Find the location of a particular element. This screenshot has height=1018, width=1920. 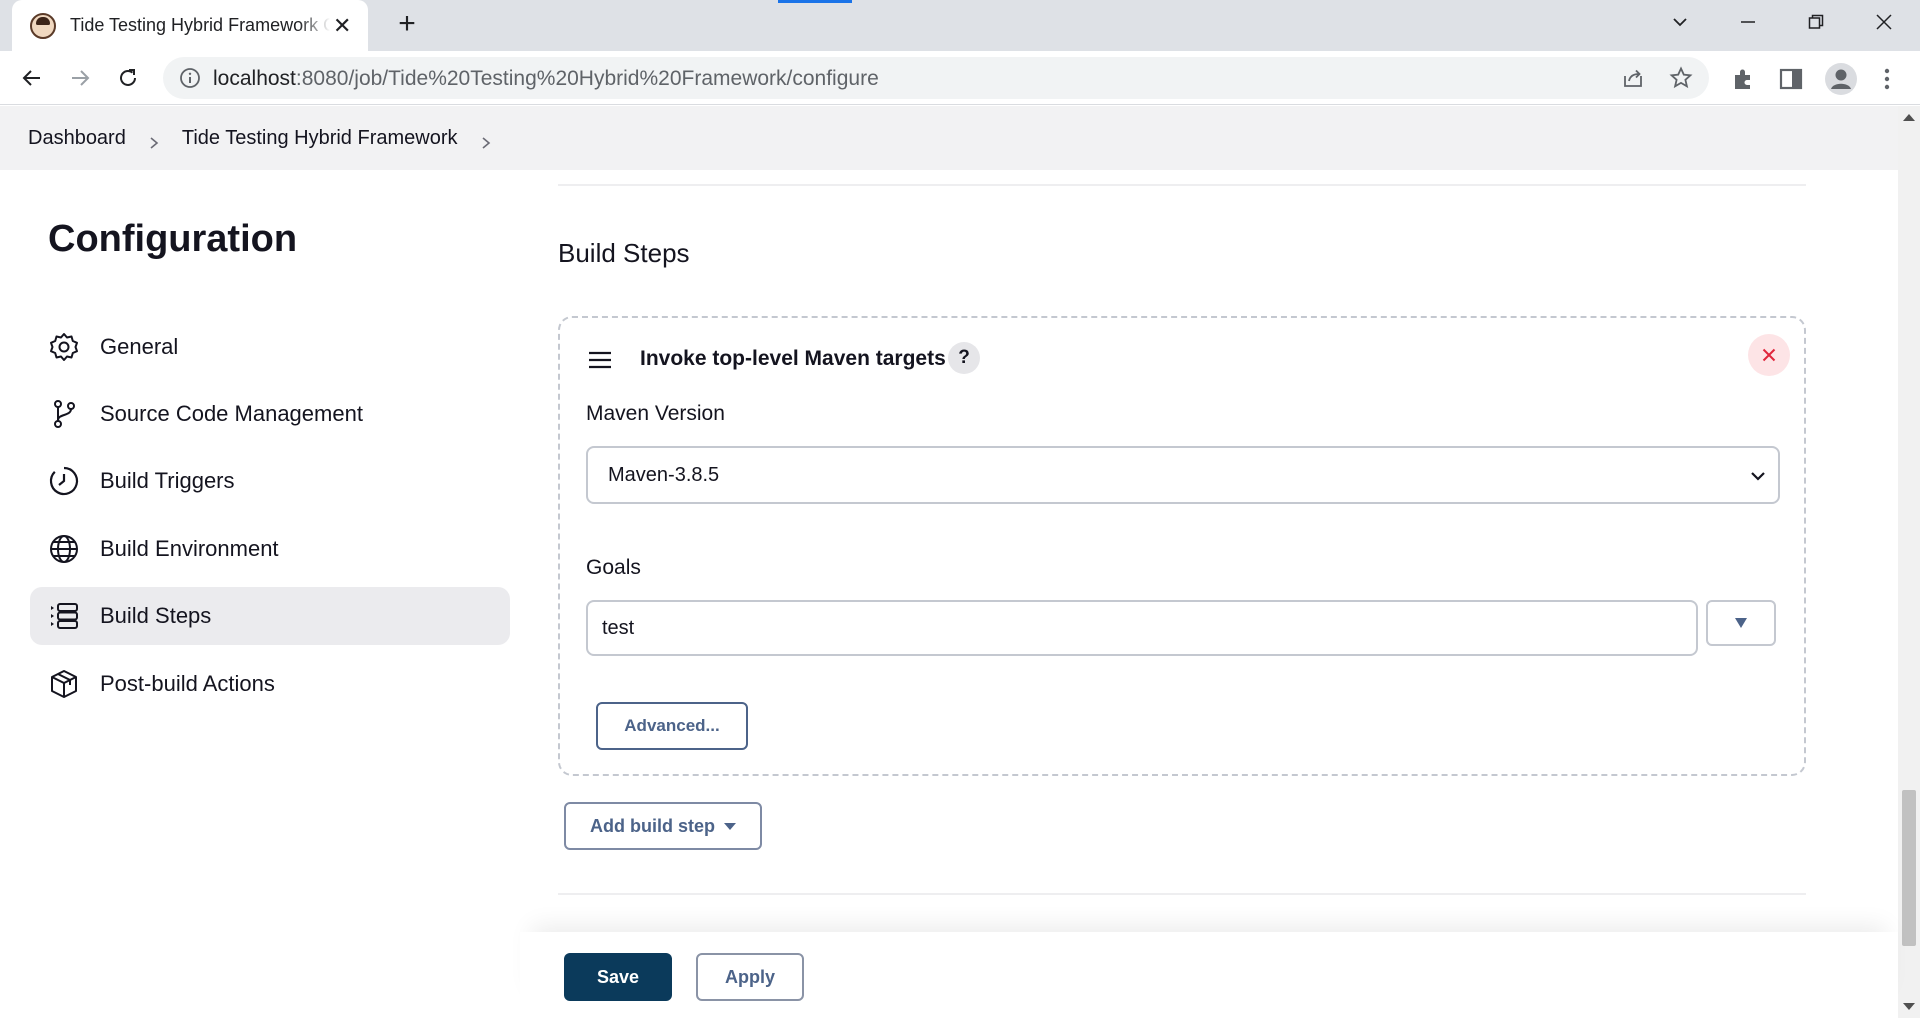

jenkins-favicon-icon is located at coordinates (43, 25).